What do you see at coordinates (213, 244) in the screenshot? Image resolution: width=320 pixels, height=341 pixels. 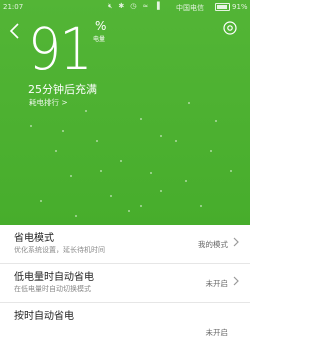 I see `setting-value: 我的模式` at bounding box center [213, 244].